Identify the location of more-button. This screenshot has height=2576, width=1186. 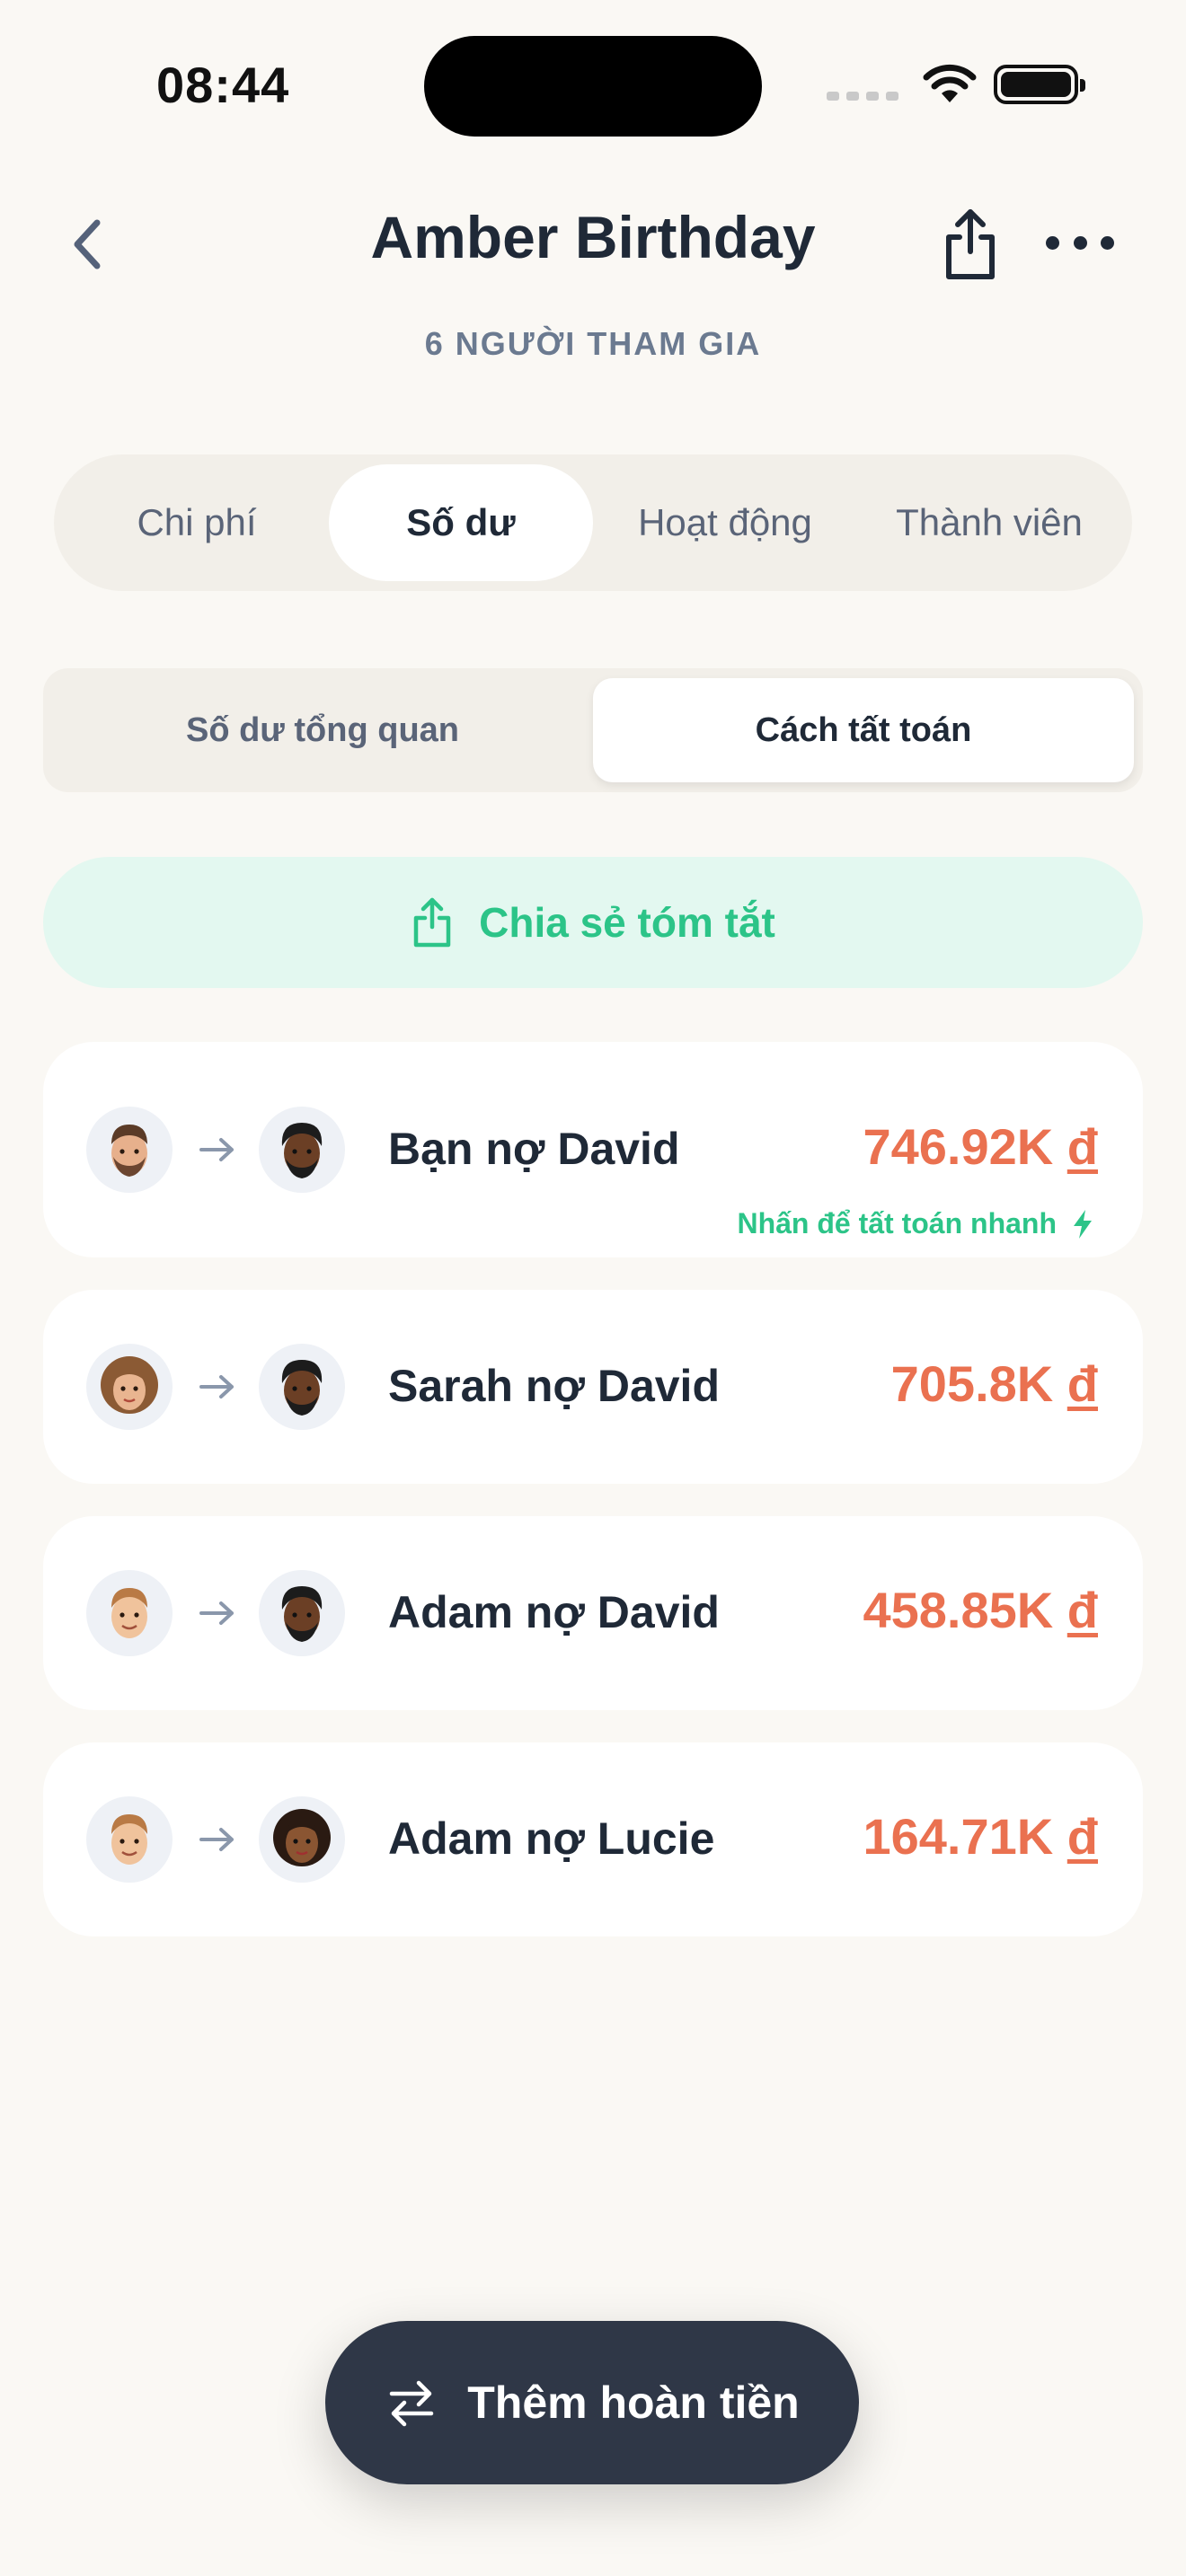
(1080, 242).